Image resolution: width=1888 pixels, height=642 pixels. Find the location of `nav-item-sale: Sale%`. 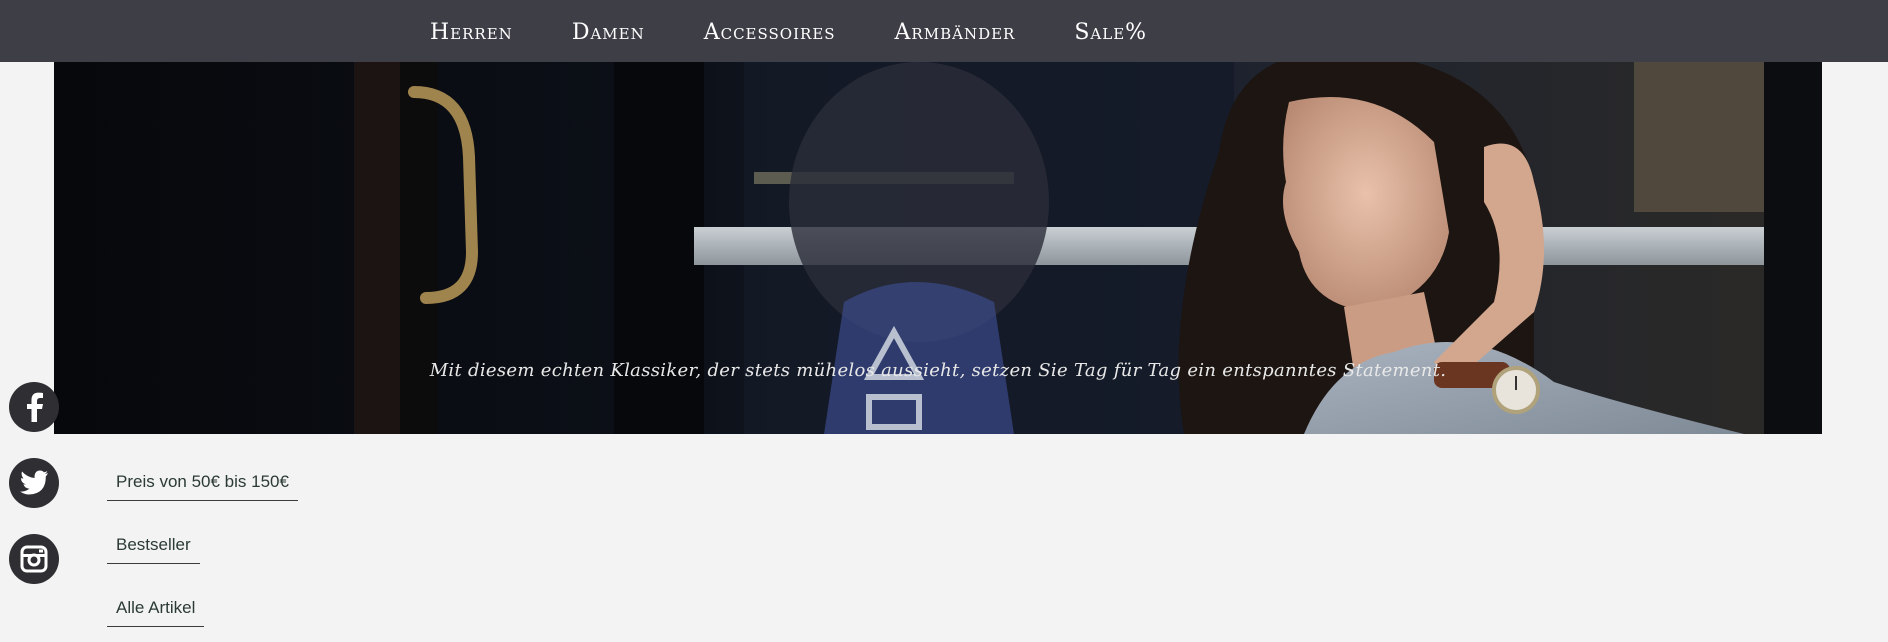

nav-item-sale: Sale% is located at coordinates (1110, 31).